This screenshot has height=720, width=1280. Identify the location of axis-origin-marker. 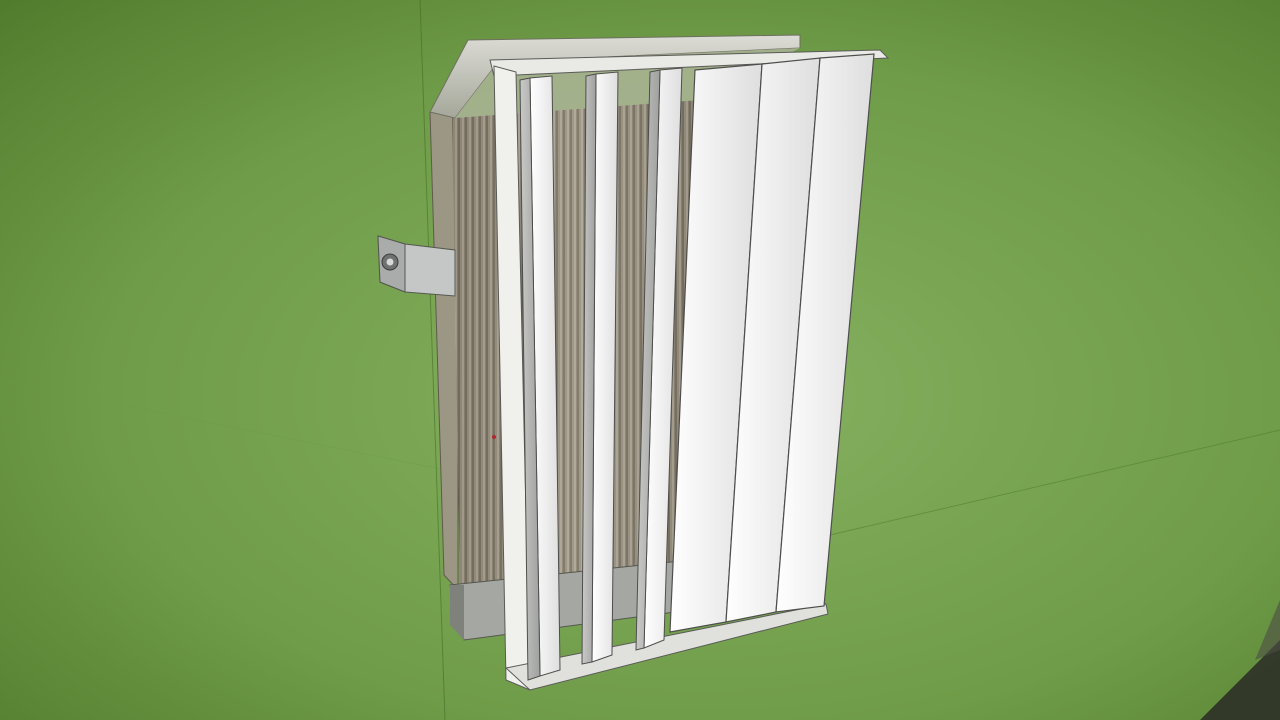
(494, 437).